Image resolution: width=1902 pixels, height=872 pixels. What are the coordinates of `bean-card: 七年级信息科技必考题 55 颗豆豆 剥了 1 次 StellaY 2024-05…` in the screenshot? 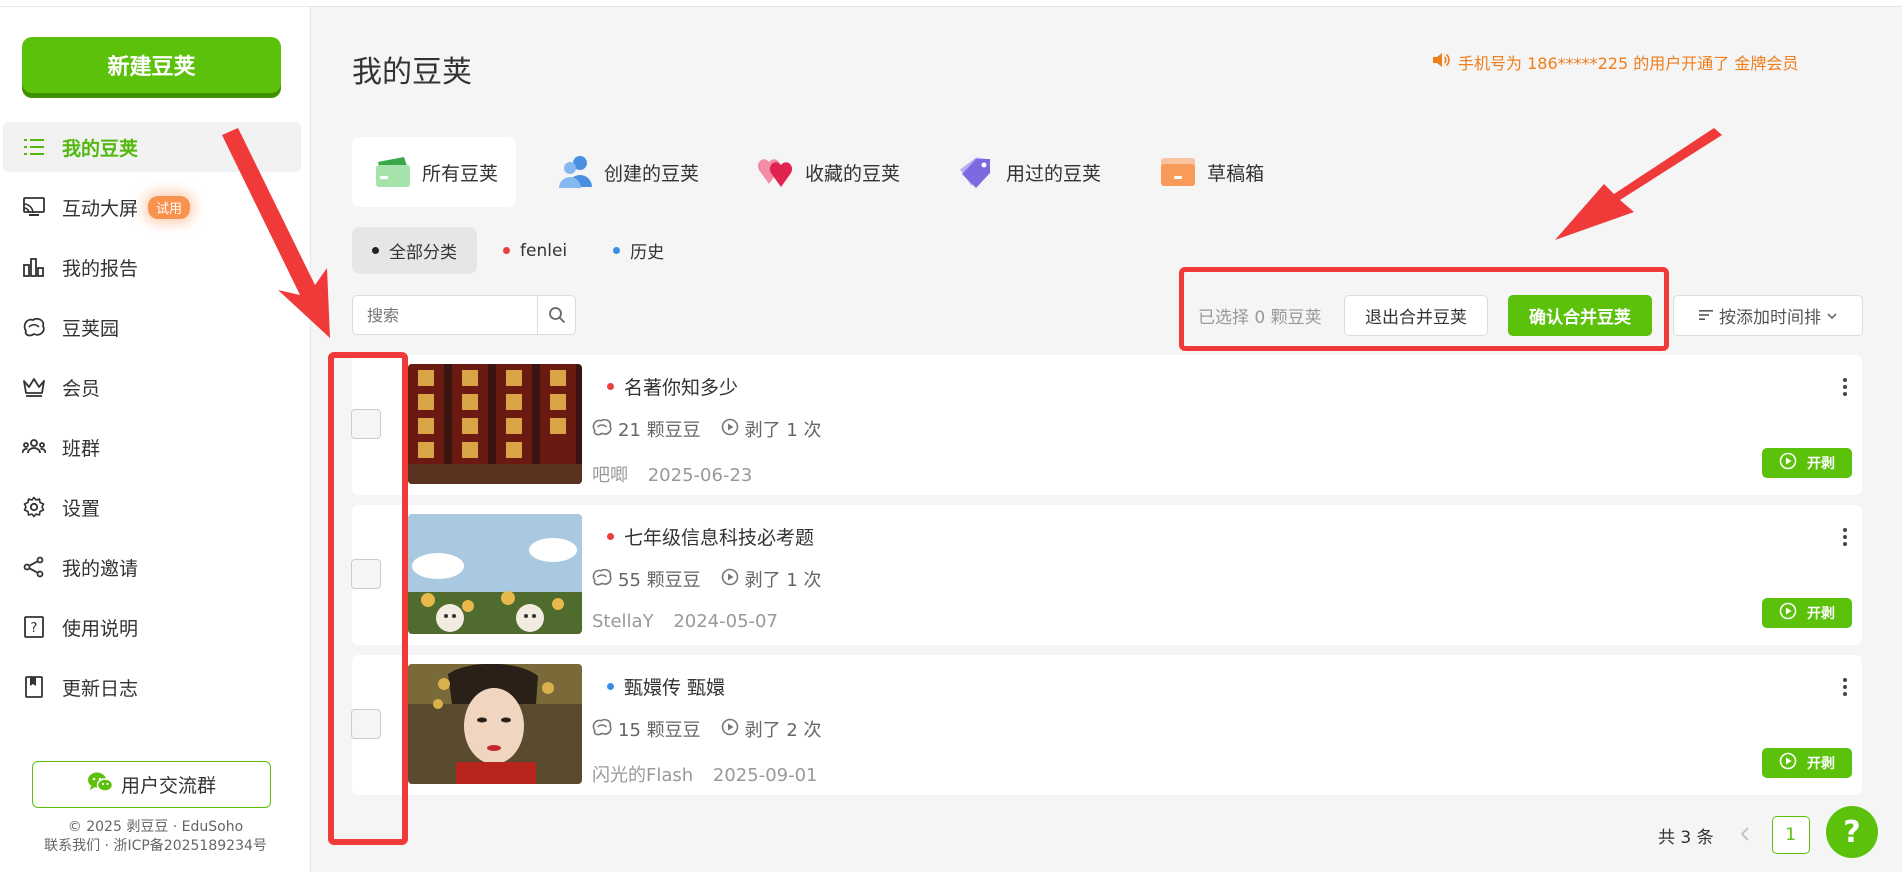 It's located at (1106, 575).